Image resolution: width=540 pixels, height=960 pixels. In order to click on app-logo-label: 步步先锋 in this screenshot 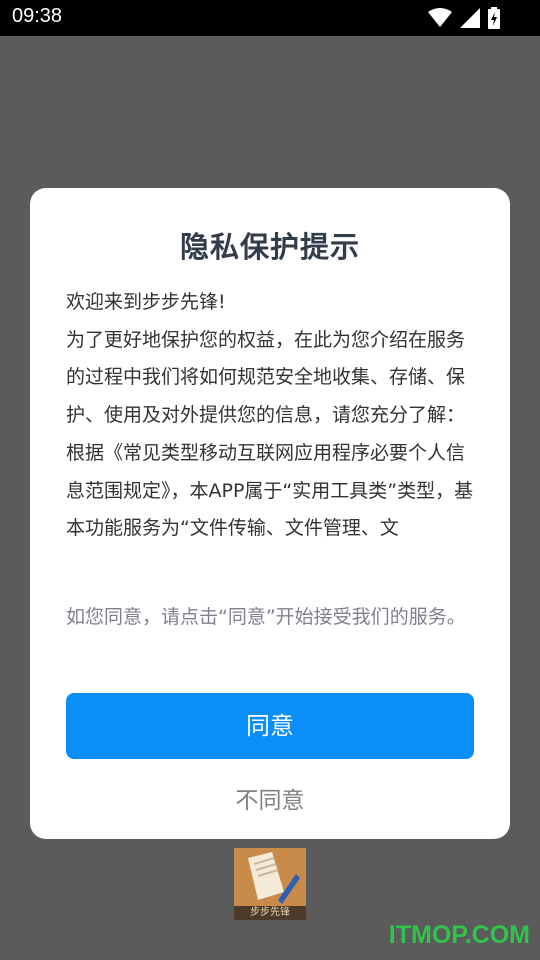, I will do `click(270, 913)`.